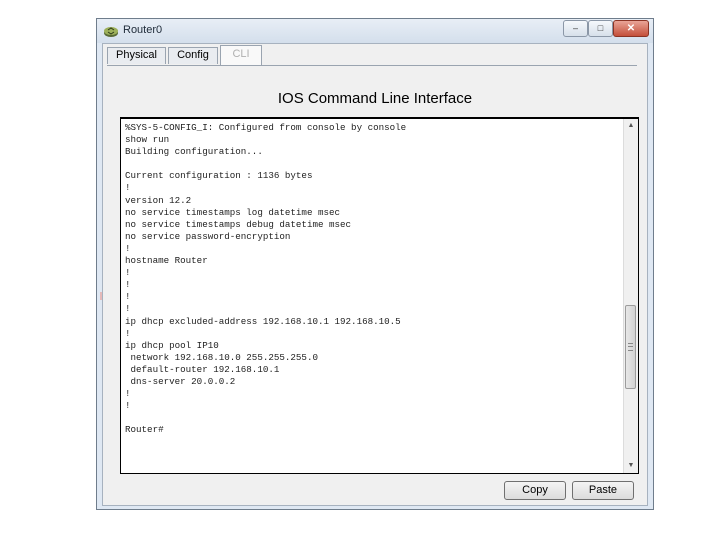 The width and height of the screenshot is (720, 540). Describe the element at coordinates (241, 55) in the screenshot. I see `tab-cli: CLI` at that location.